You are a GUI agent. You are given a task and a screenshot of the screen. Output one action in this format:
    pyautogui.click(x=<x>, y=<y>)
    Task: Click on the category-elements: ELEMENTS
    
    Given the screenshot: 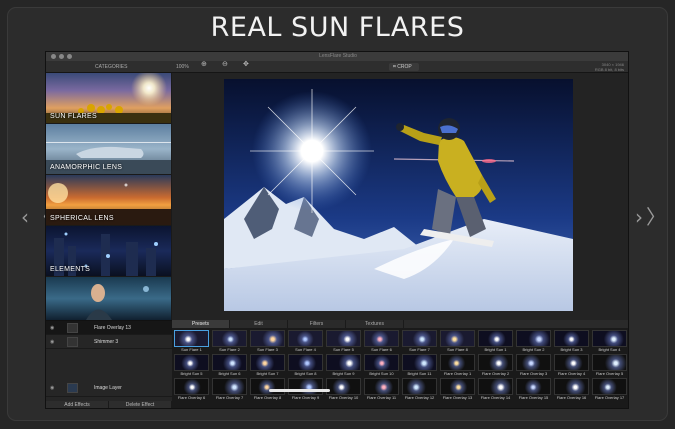 What is the action you would take?
    pyautogui.click(x=108, y=251)
    